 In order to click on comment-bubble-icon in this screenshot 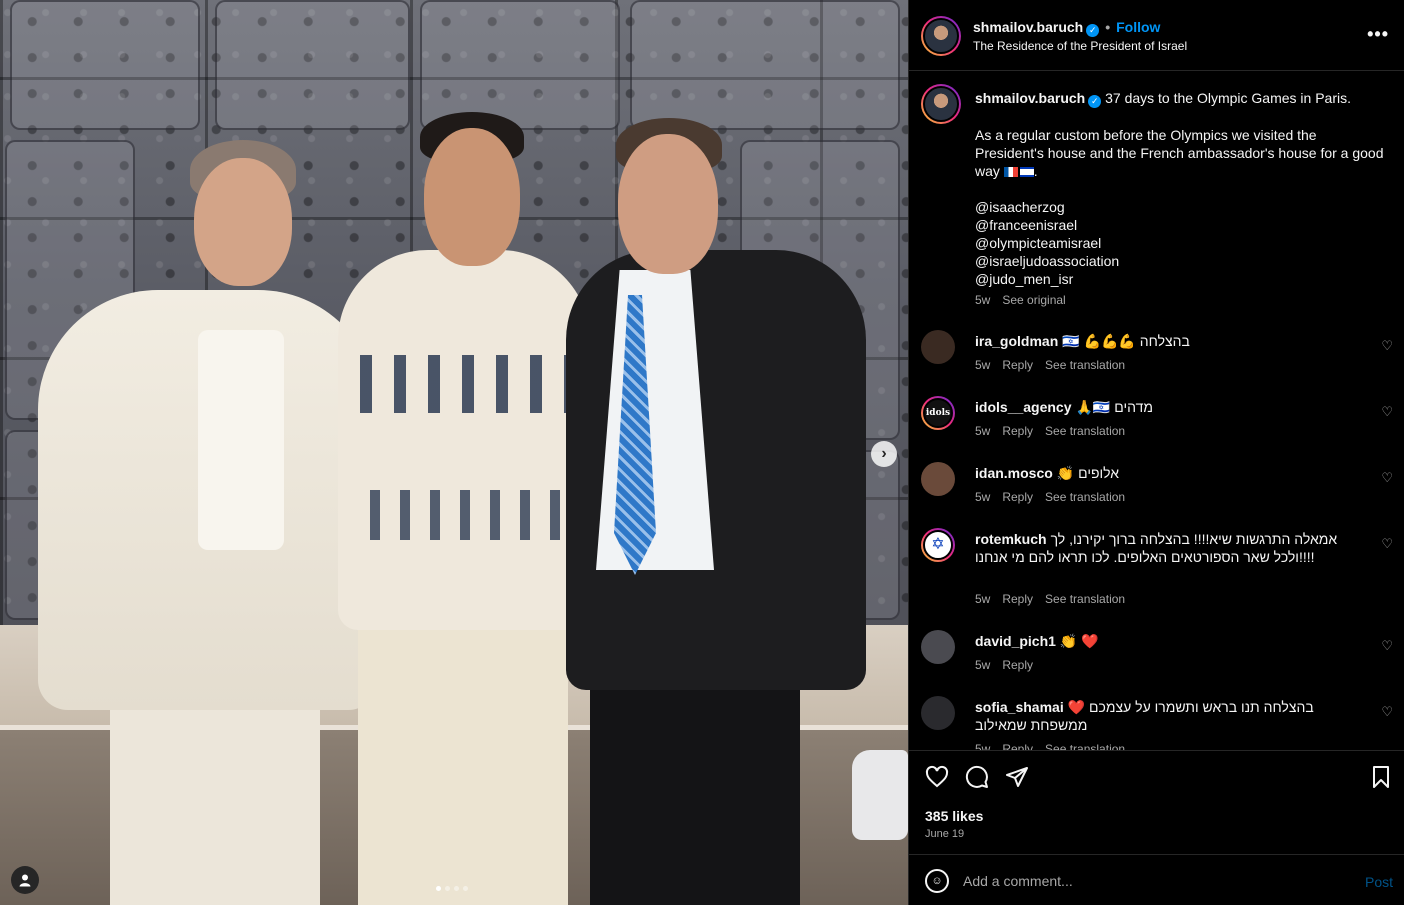, I will do `click(978, 778)`.